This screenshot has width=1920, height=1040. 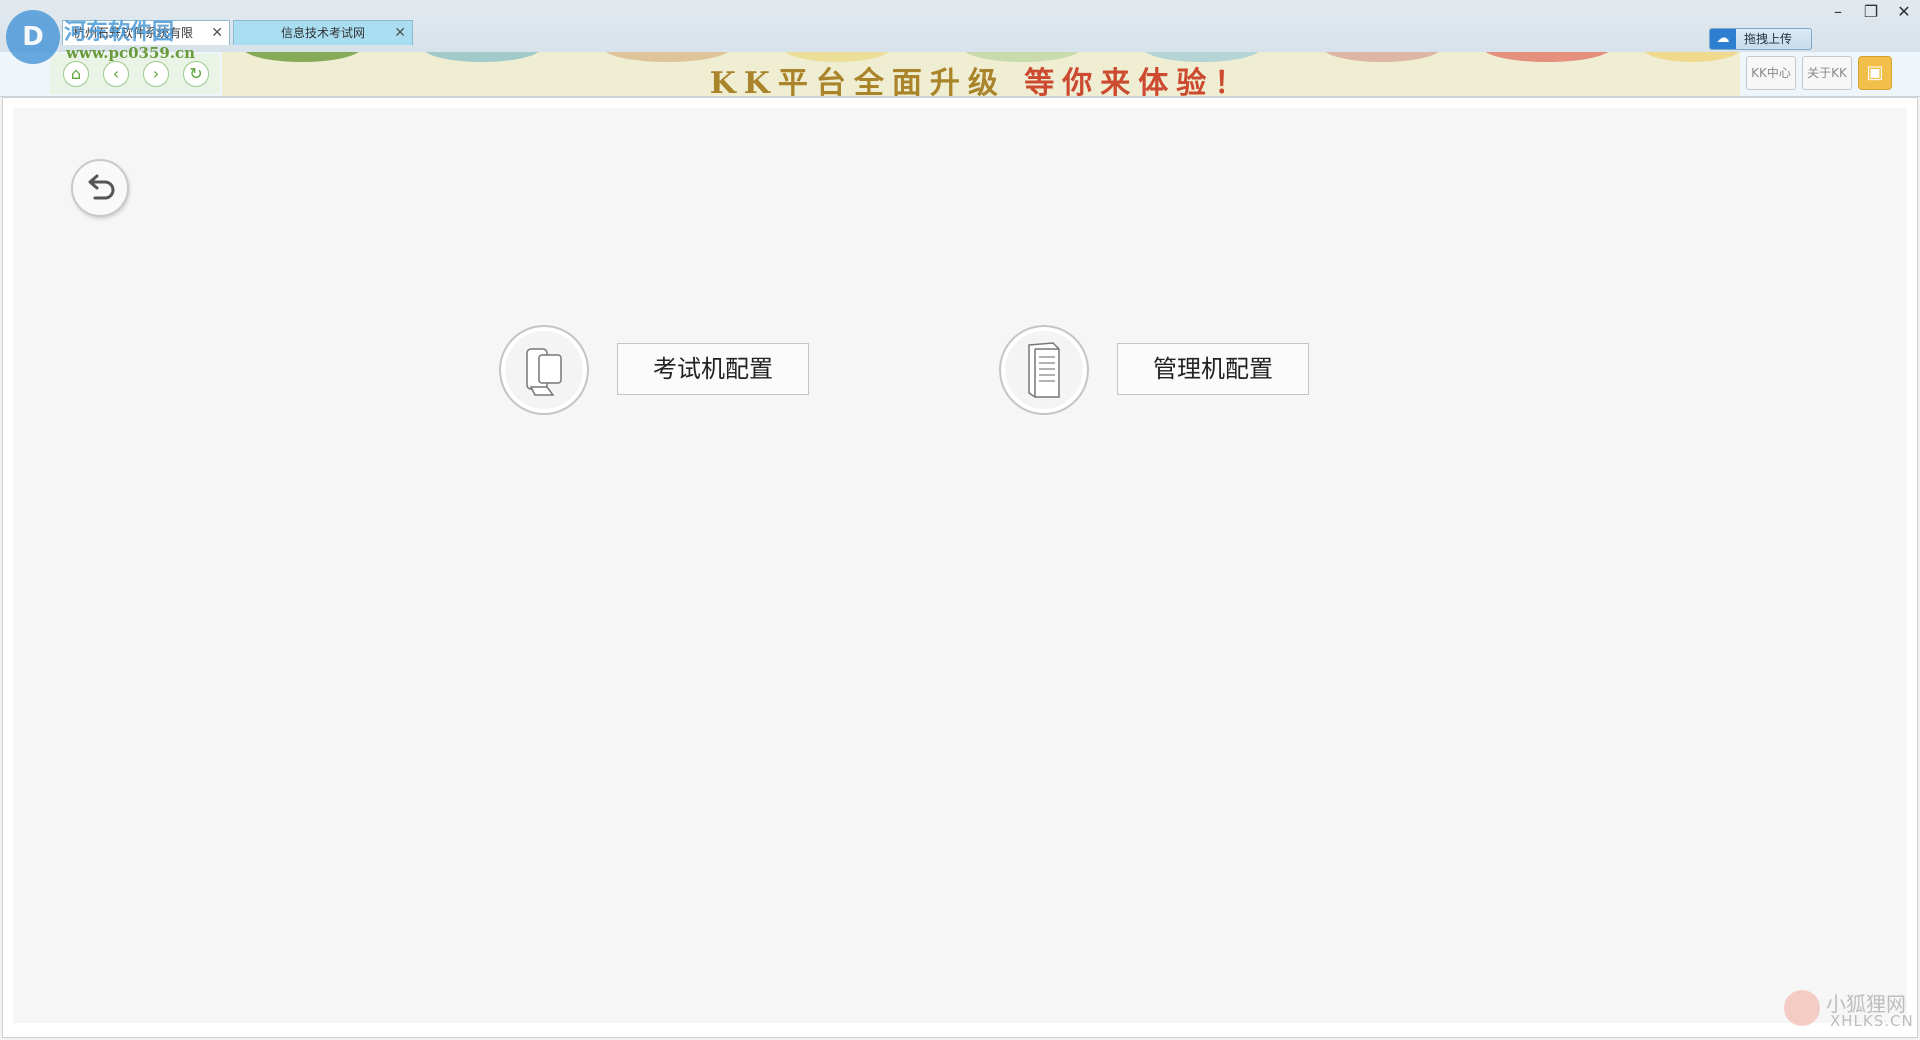 I want to click on banner-text-accent: 等你来体验！, so click(x=1138, y=81).